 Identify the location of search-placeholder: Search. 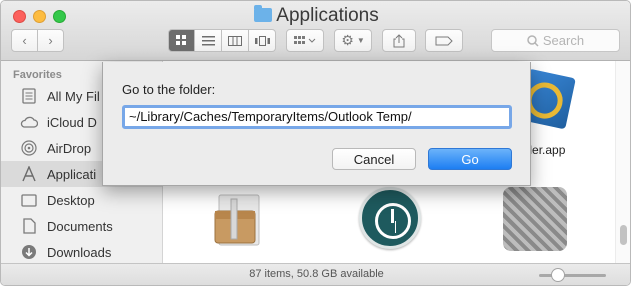
(563, 40).